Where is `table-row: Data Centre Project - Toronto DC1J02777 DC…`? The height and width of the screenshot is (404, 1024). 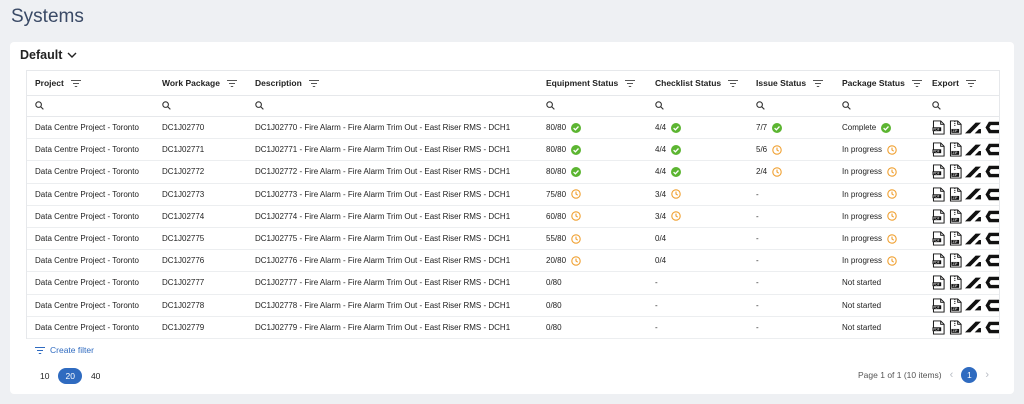 table-row: Data Centre Project - Toronto DC1J02777 DC… is located at coordinates (513, 283).